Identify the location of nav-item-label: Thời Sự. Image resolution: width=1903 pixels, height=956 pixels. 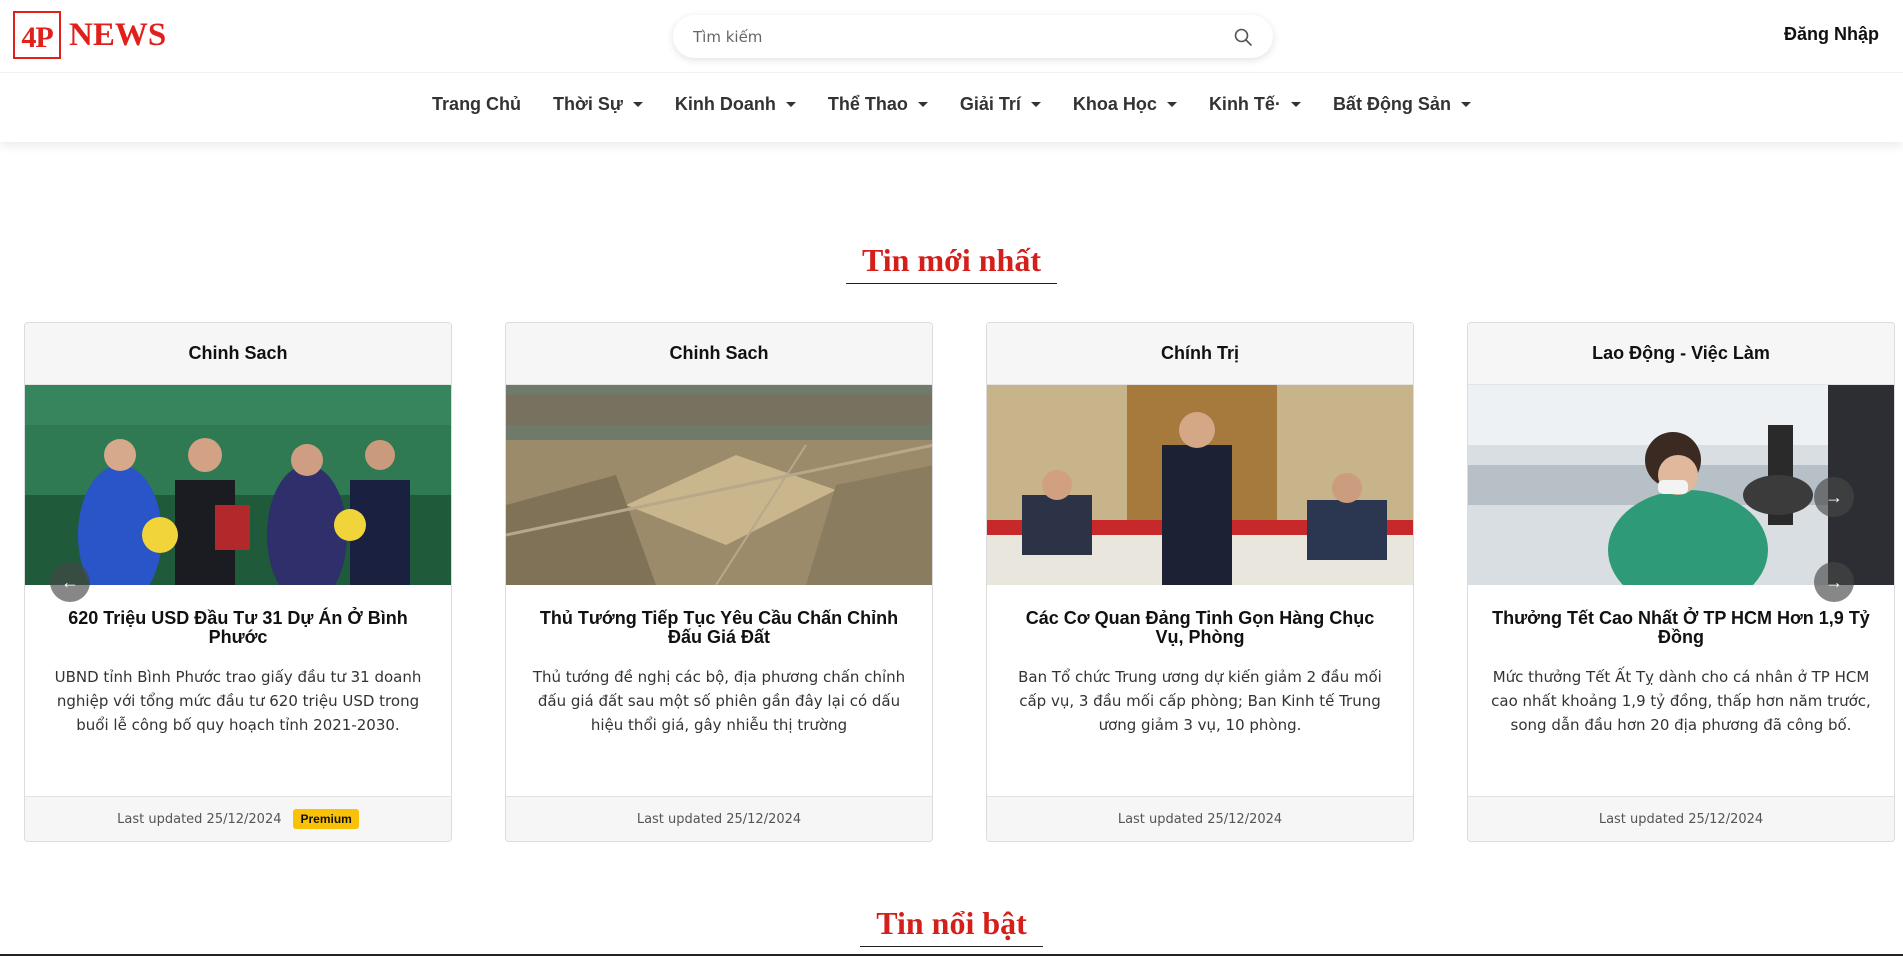
(588, 104).